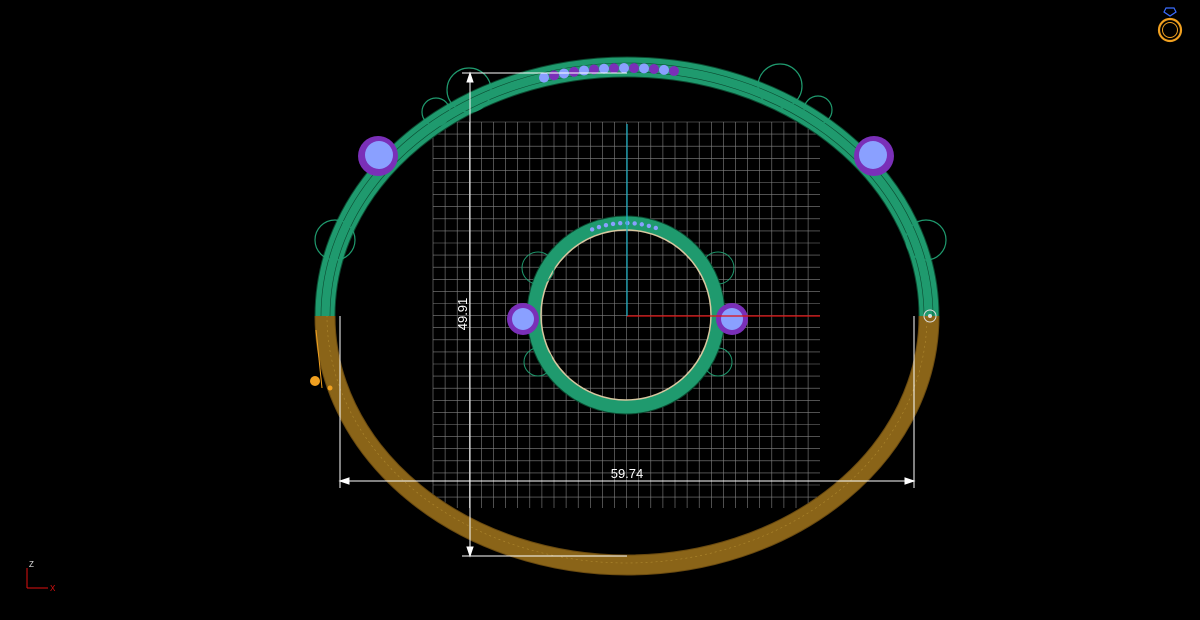 This screenshot has height=620, width=1200. Describe the element at coordinates (41, 576) in the screenshot. I see `axis-triad: Z X` at that location.